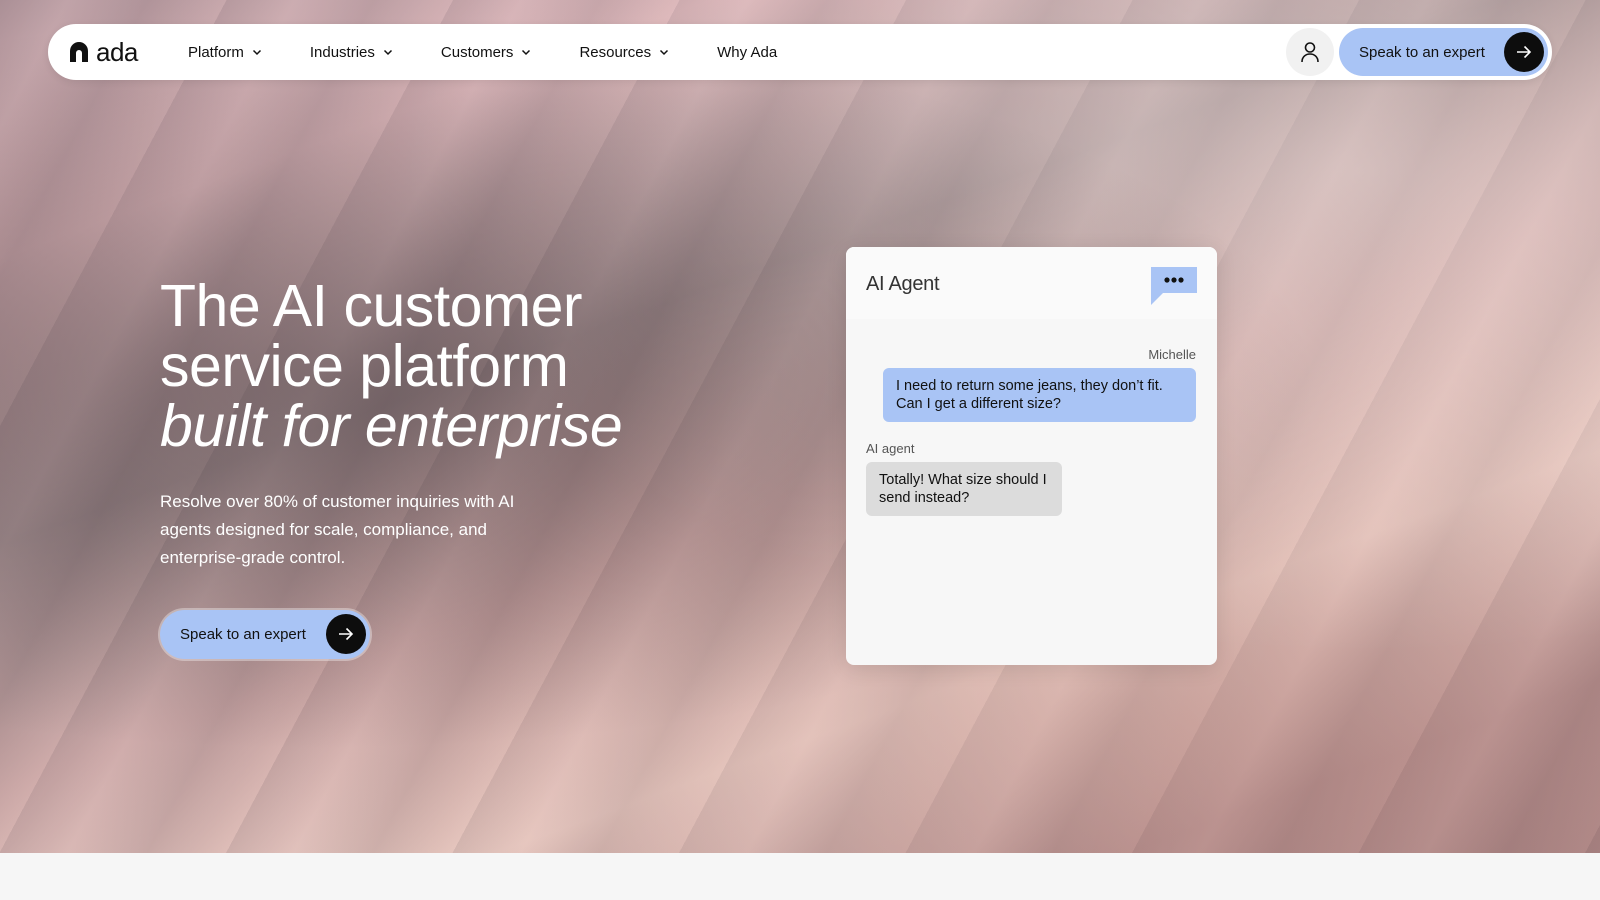 The height and width of the screenshot is (900, 1600). What do you see at coordinates (364, 366) in the screenshot?
I see `headline-line-2: service platform` at bounding box center [364, 366].